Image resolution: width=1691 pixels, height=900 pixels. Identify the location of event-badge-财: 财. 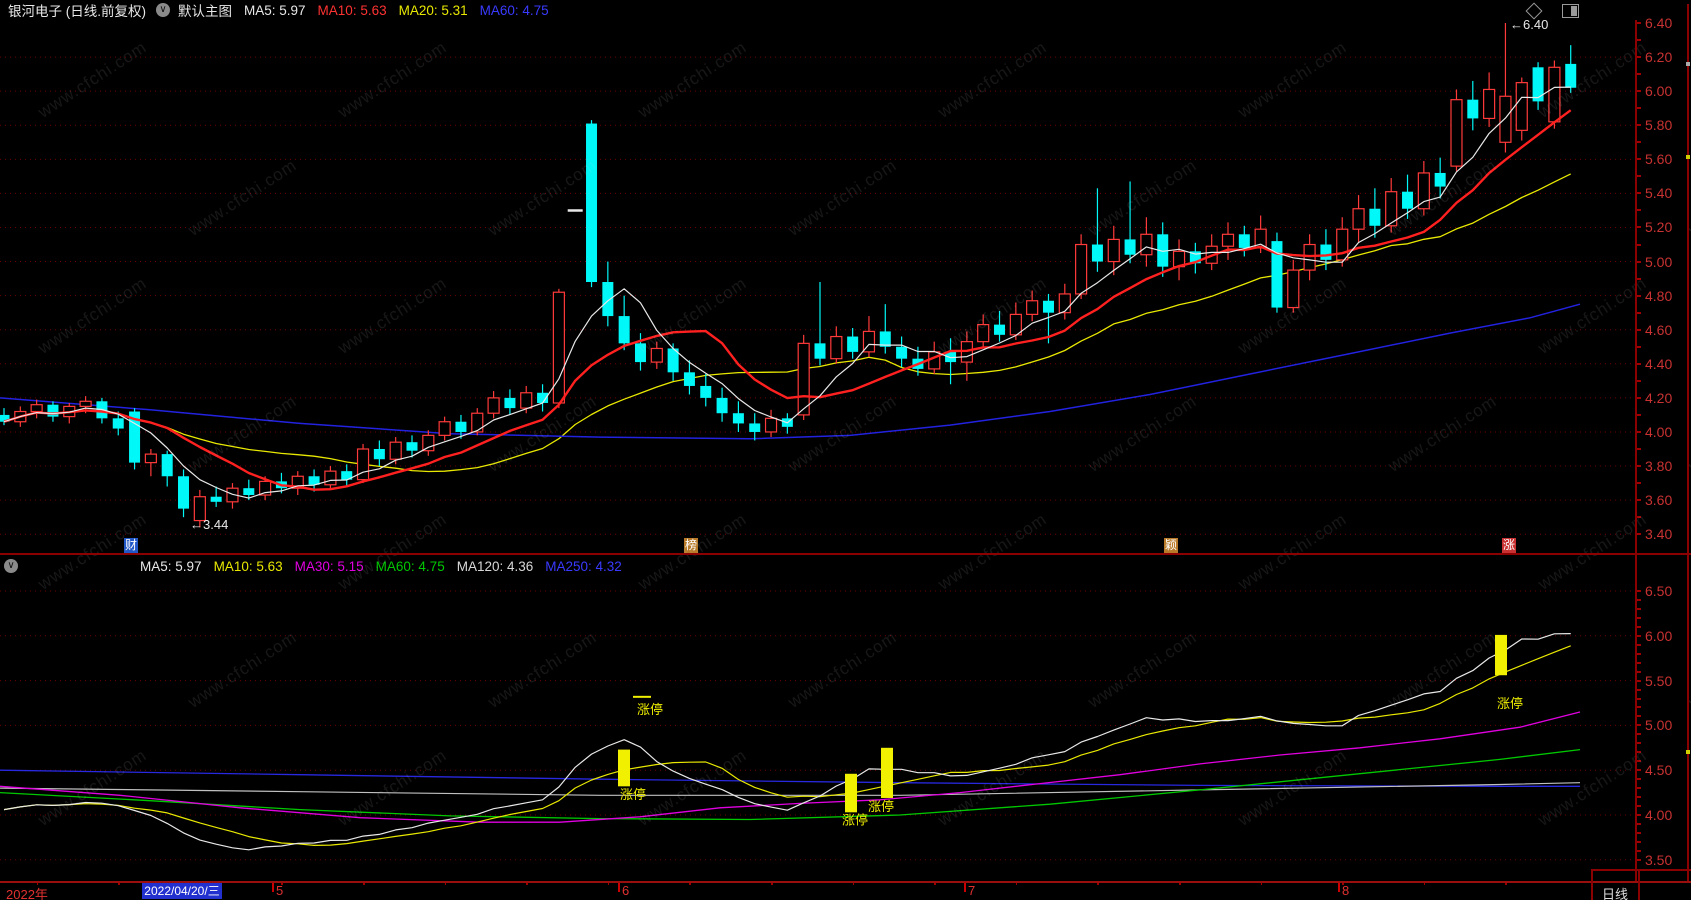
(131, 545).